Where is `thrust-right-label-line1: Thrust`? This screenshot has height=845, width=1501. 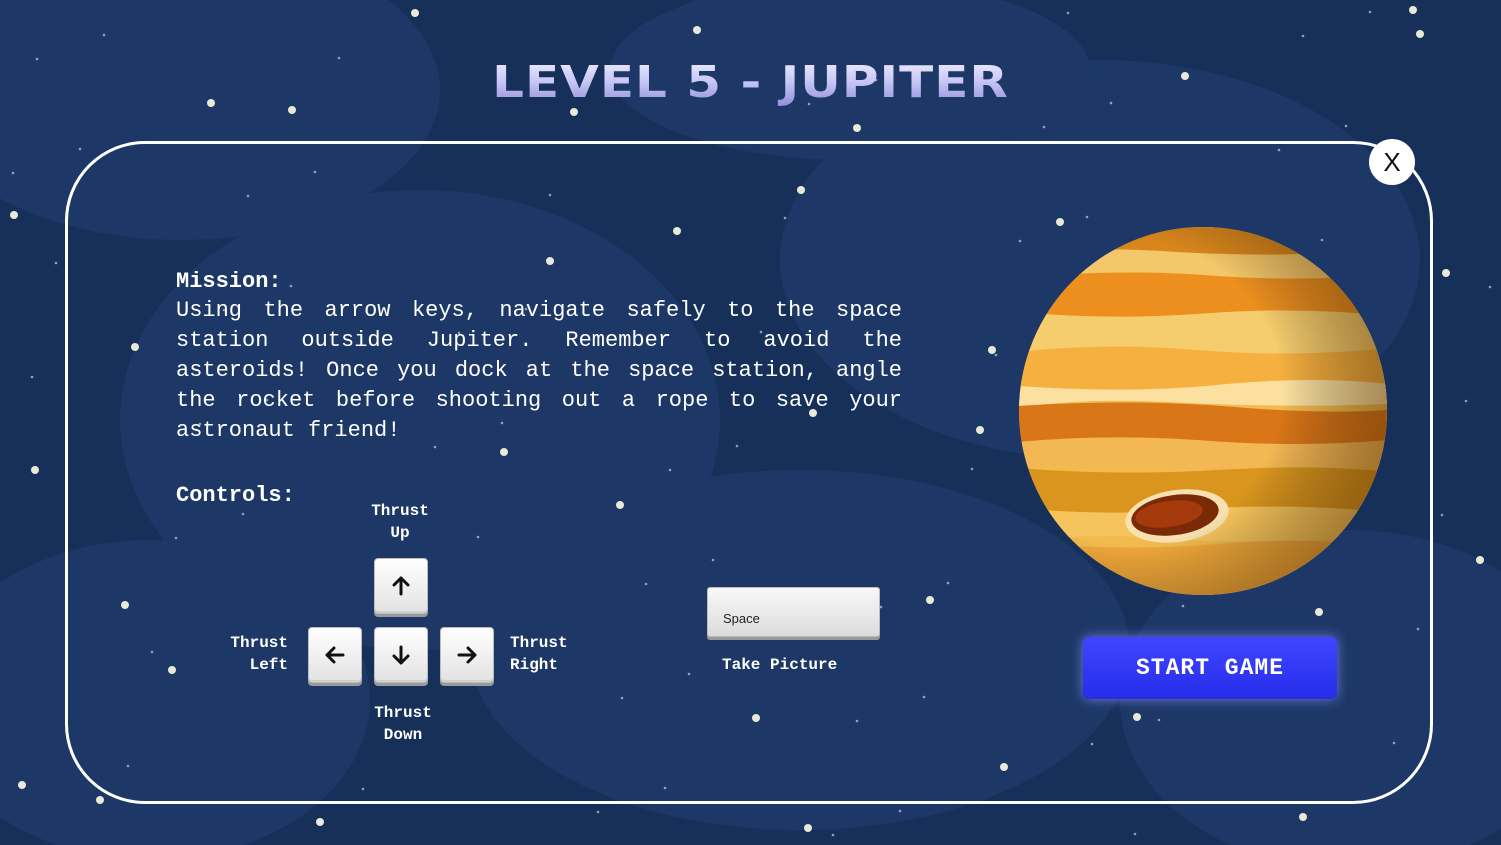 thrust-right-label-line1: Thrust is located at coordinates (539, 643).